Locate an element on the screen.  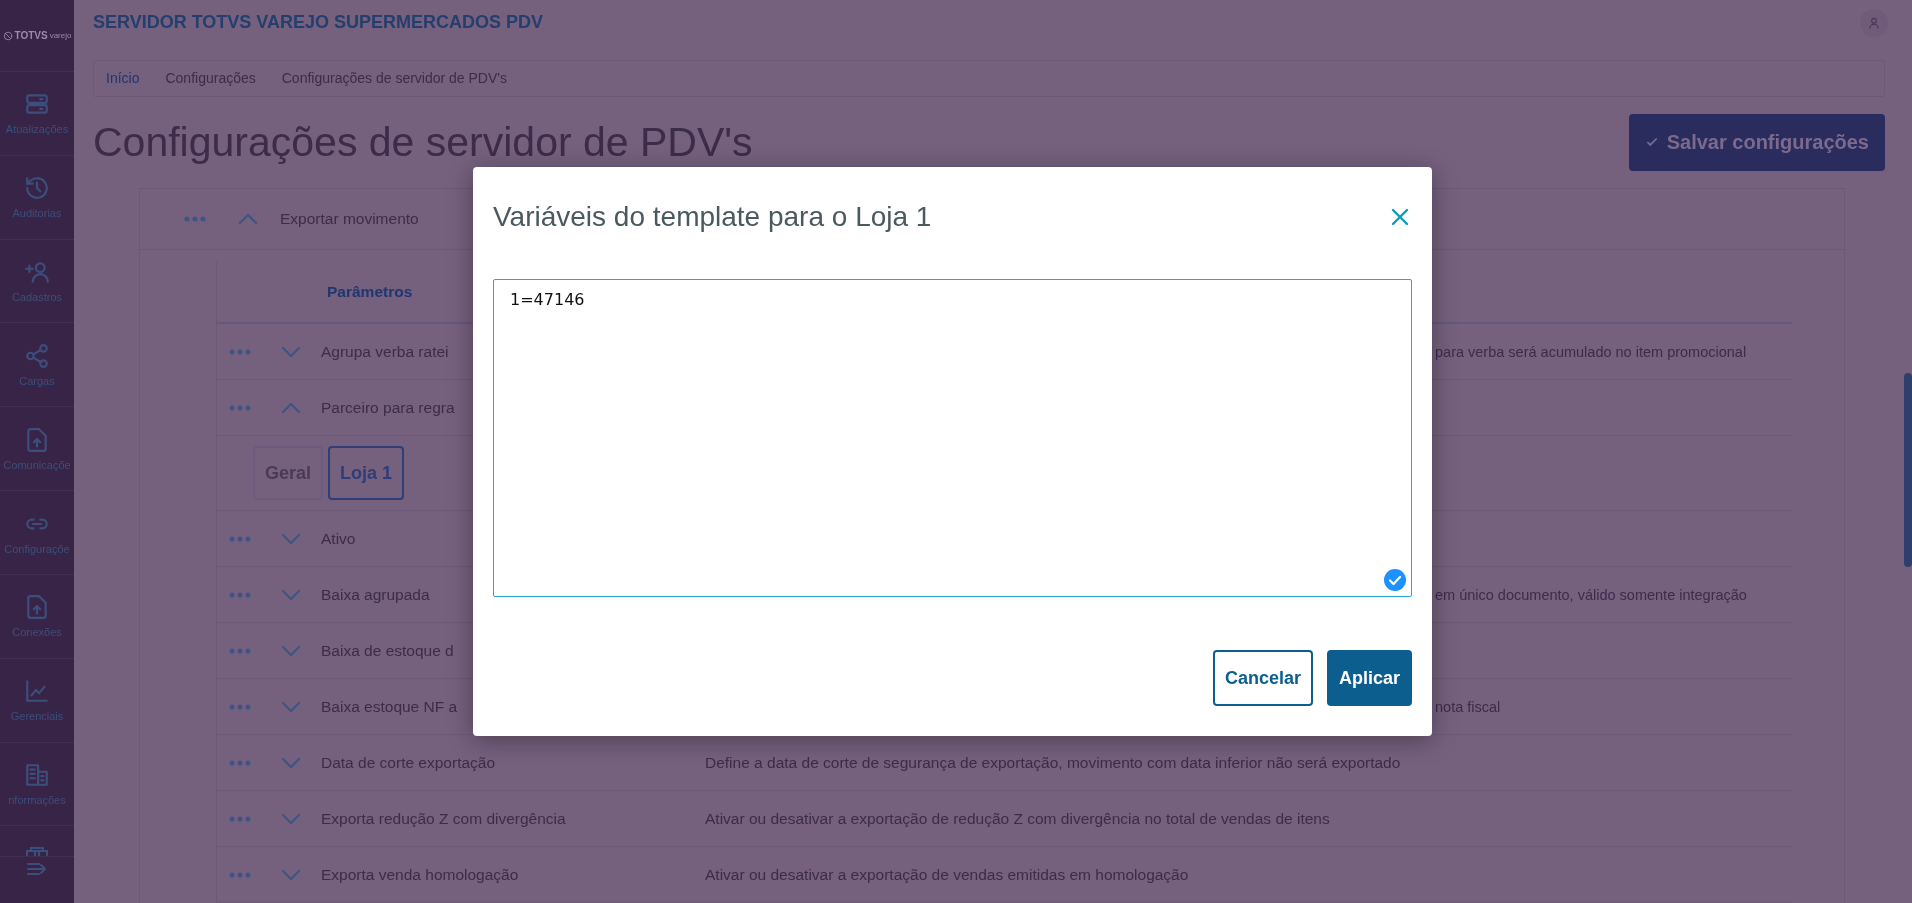
cancel-button: Cancelar is located at coordinates (1262, 678).